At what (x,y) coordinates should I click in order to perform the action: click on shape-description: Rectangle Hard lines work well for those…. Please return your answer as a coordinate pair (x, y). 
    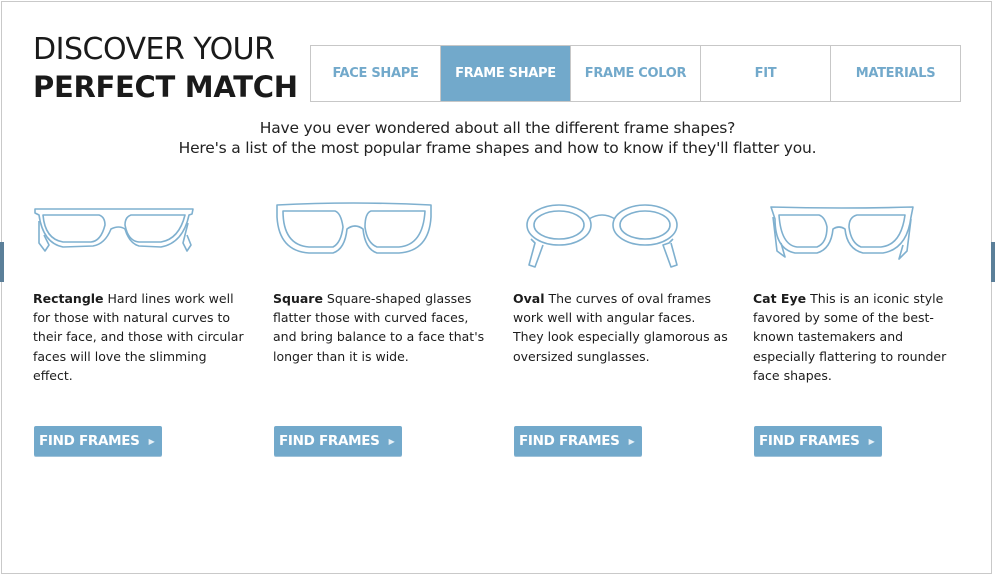
    Looking at the image, I should click on (140, 337).